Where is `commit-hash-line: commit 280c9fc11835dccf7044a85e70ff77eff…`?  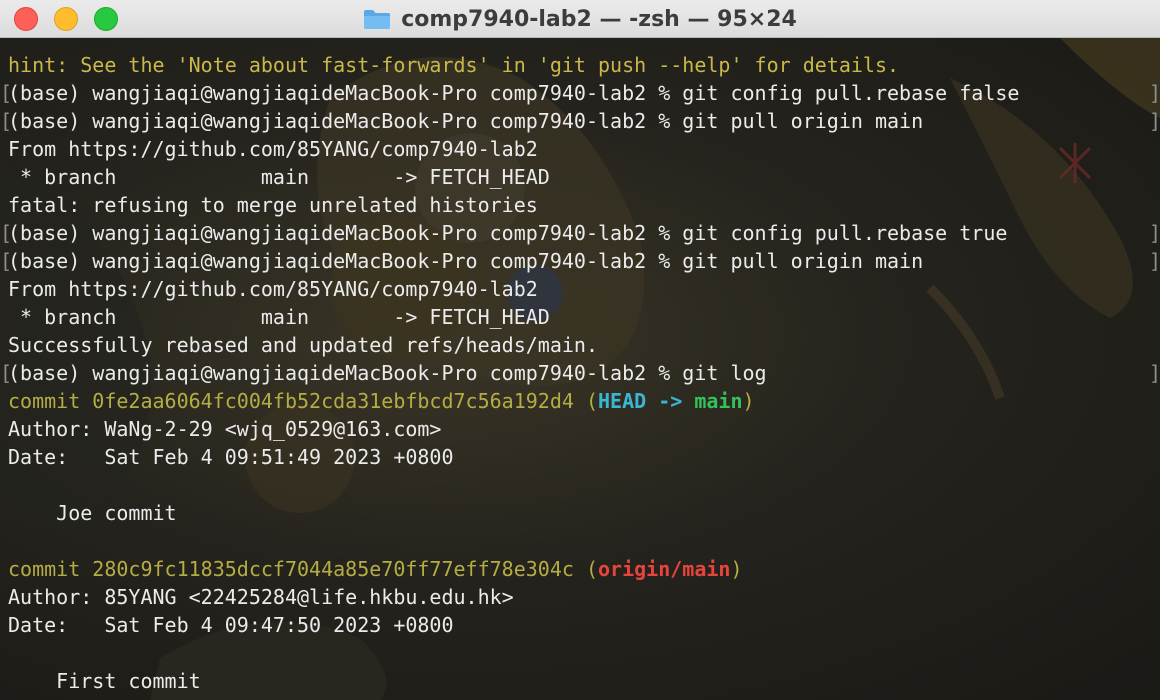
commit-hash-line: commit 280c9fc11835dccf7044a85e70ff77eff… is located at coordinates (584, 569).